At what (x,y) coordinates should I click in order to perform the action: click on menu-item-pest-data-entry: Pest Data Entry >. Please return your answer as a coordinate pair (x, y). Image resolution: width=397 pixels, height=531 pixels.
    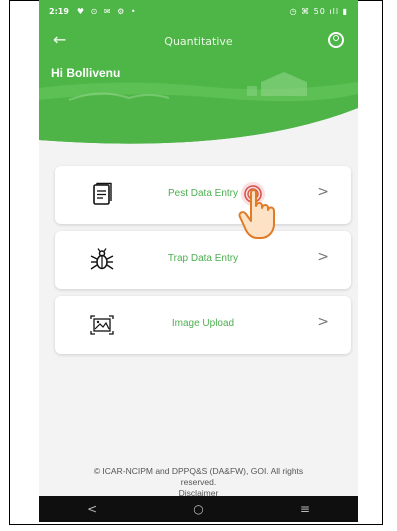
    Looking at the image, I should click on (203, 195).